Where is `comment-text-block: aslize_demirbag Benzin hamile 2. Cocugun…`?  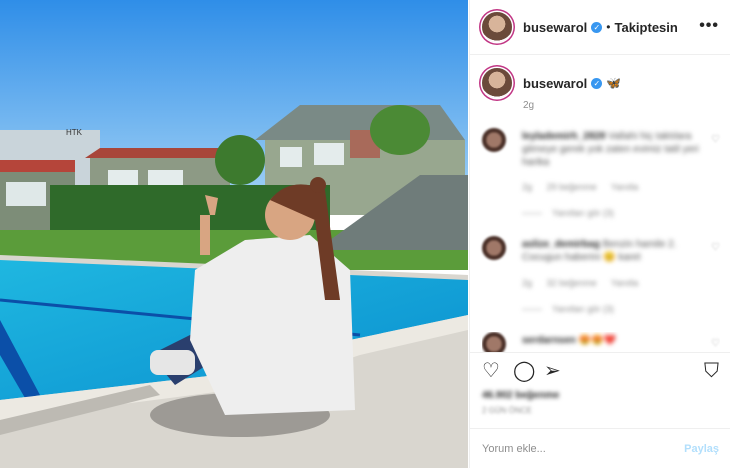
comment-text-block: aslize_demirbag Benzin hamile 2. Cocugun… is located at coordinates (612, 251).